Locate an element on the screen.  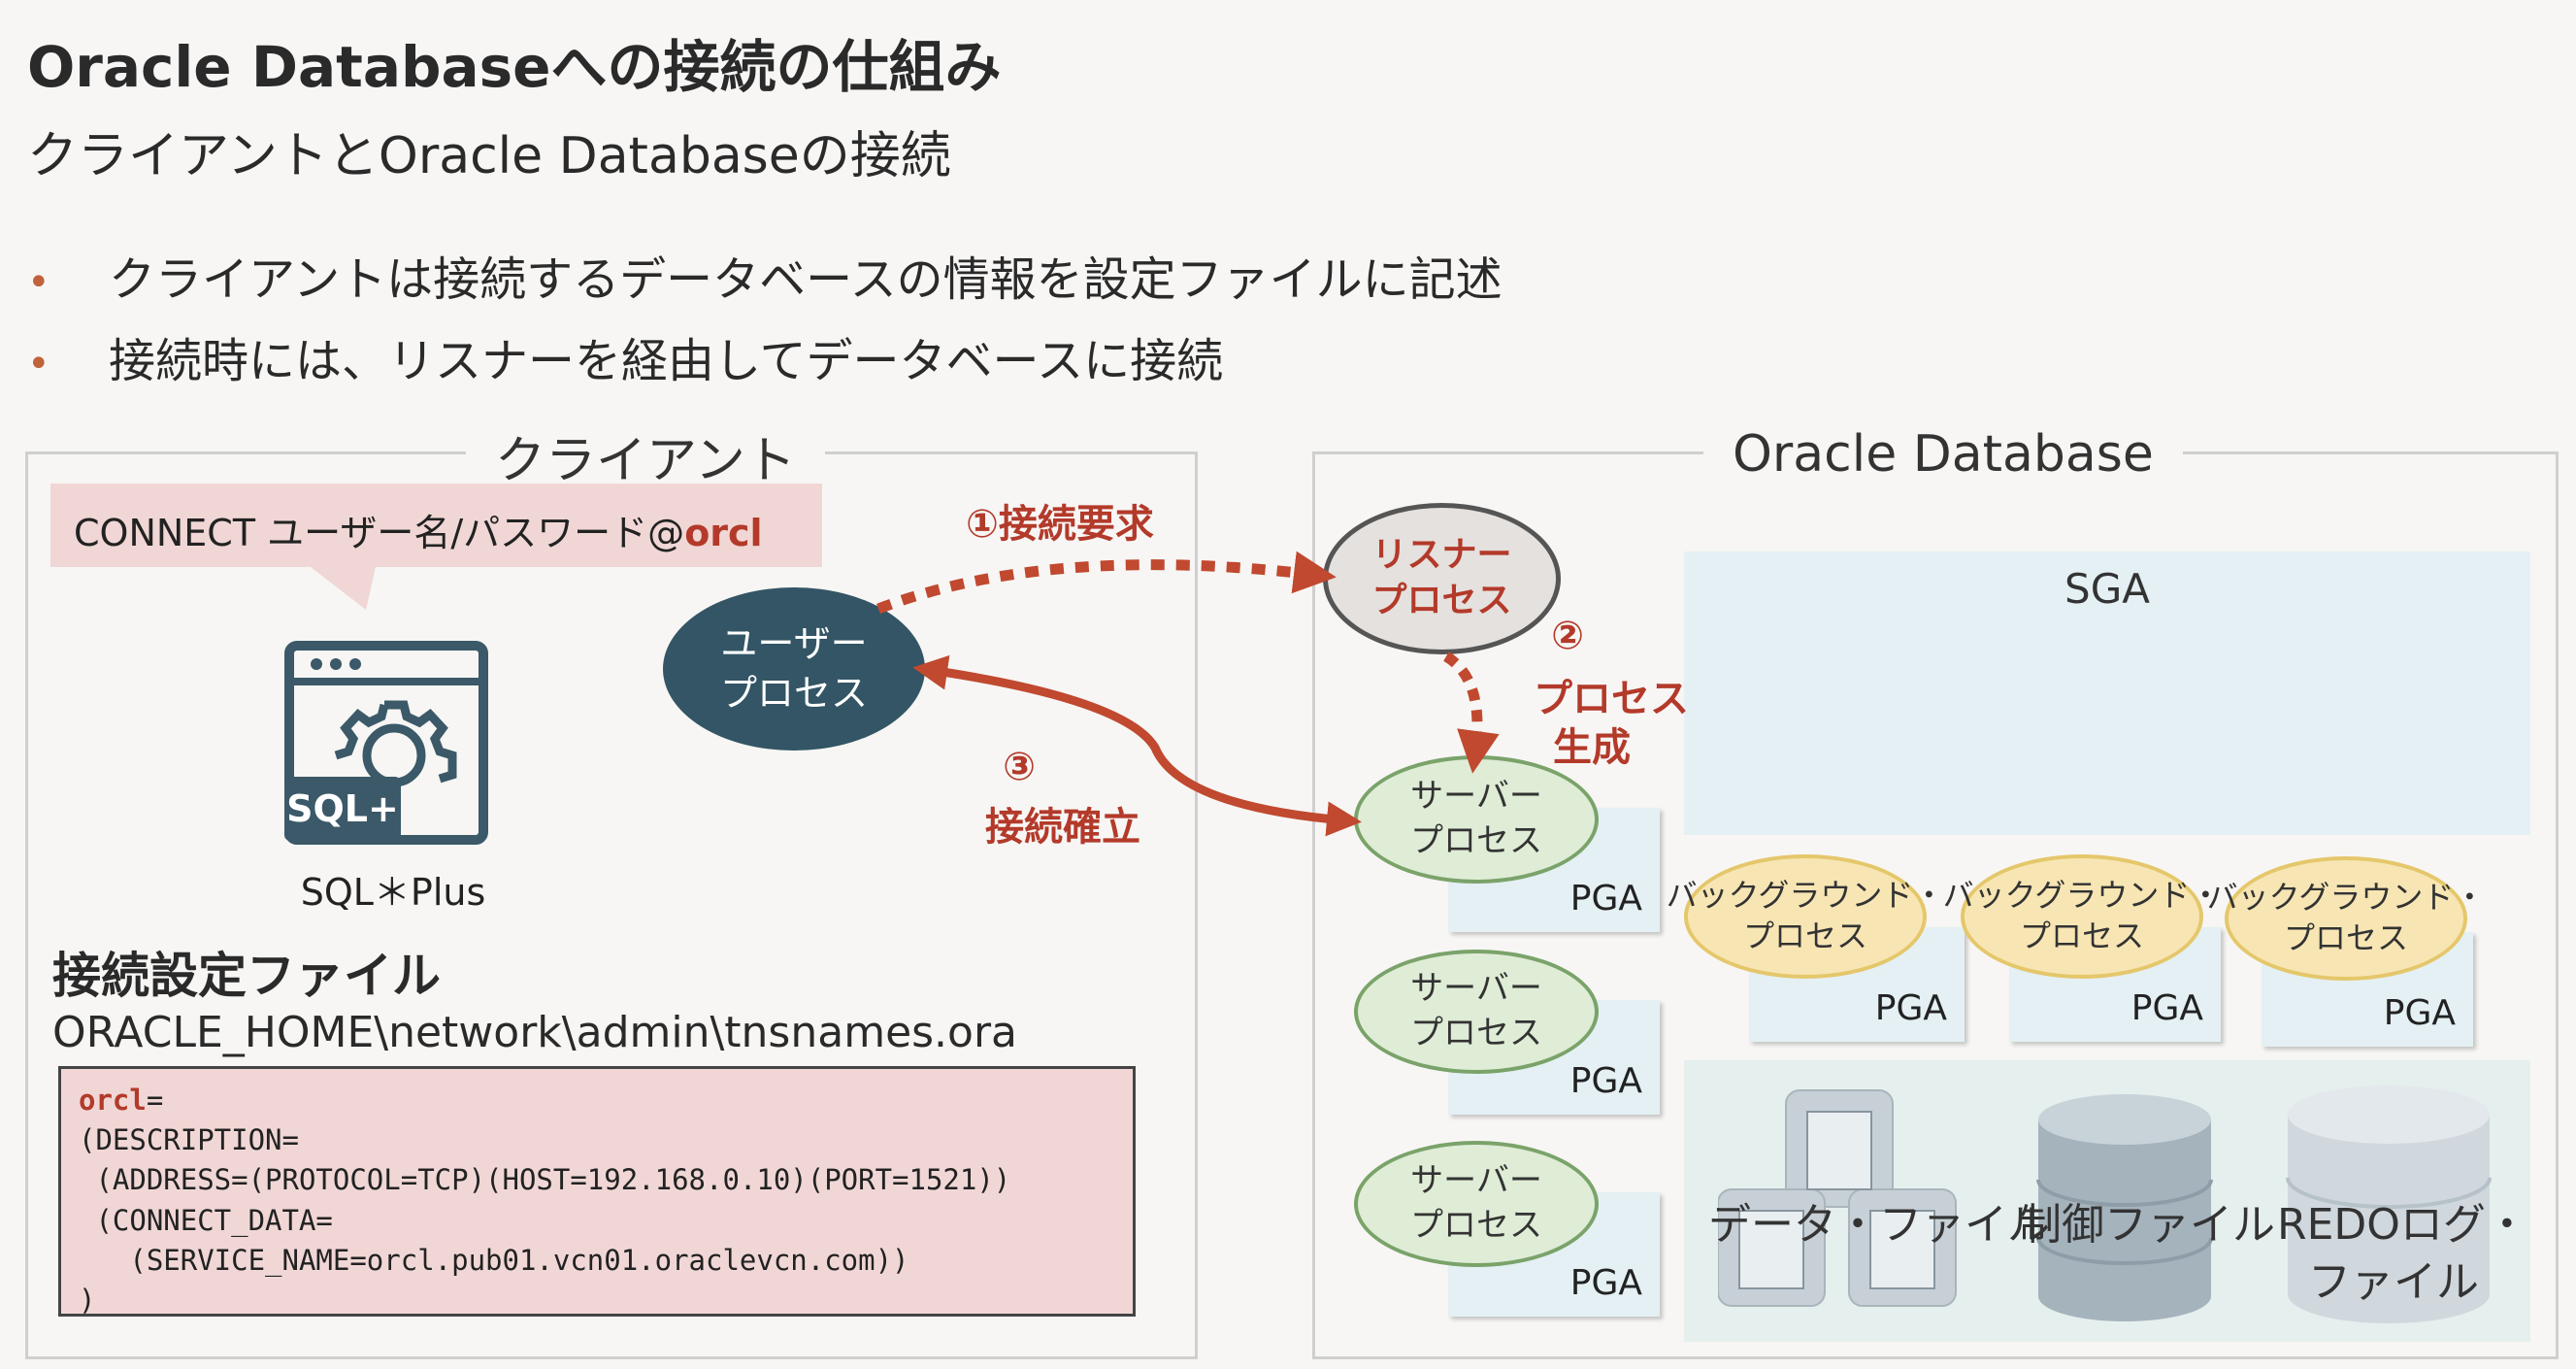
step3-label: 接続確立 is located at coordinates (1062, 827).